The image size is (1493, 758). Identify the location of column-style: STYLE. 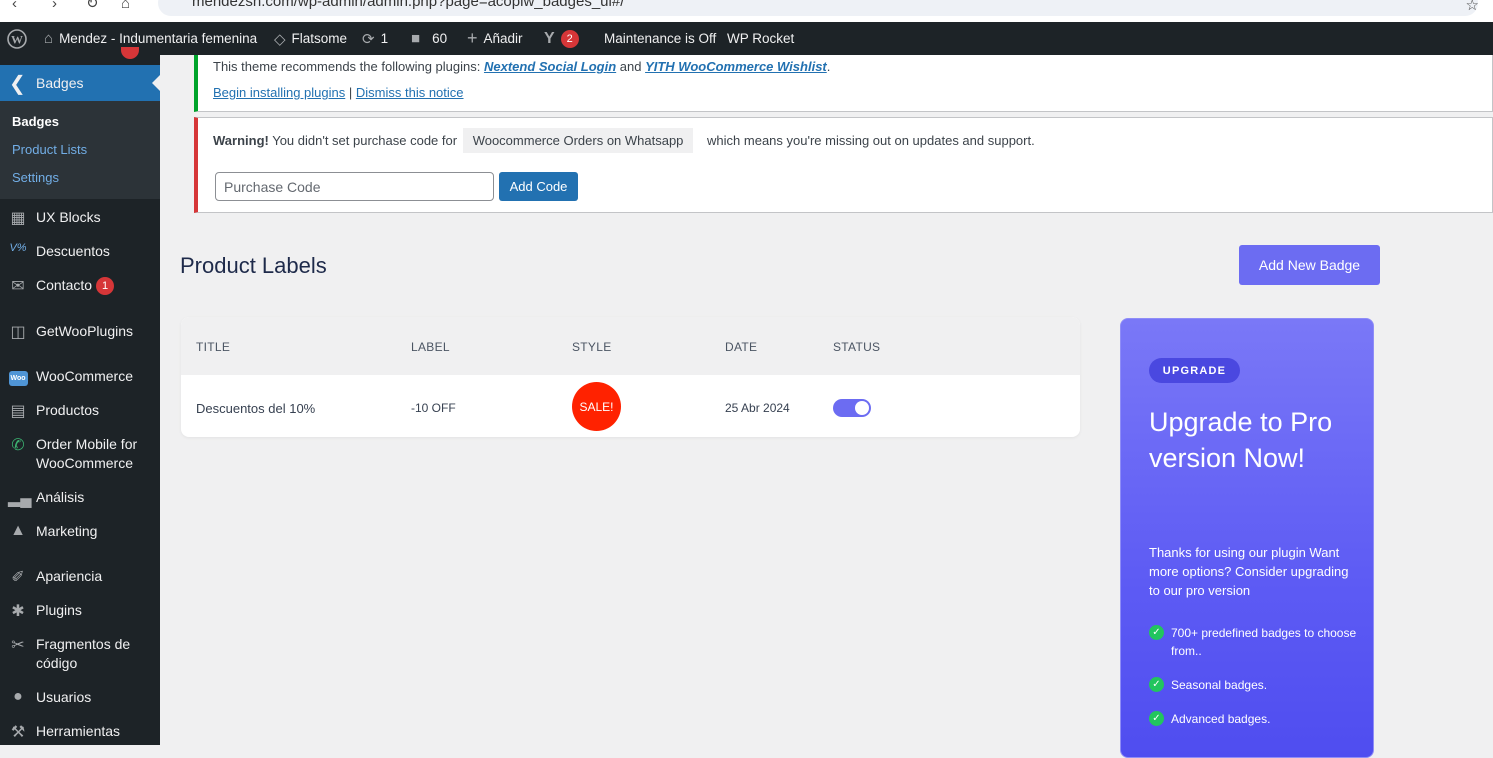
(592, 347).